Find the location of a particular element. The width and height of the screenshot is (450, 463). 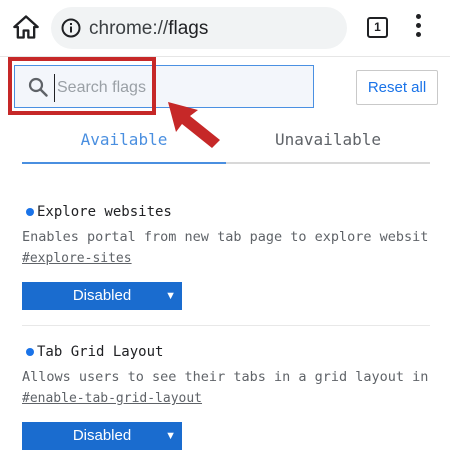

flag-title-text: Tab Grid Layout is located at coordinates (100, 352).